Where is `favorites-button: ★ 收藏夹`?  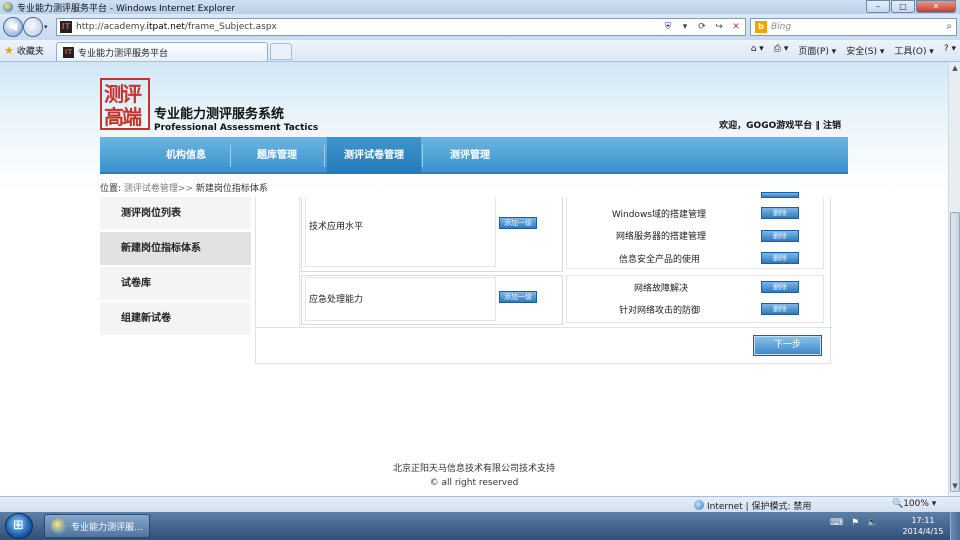
favorites-button: ★ 收藏夹 is located at coordinates (24, 50).